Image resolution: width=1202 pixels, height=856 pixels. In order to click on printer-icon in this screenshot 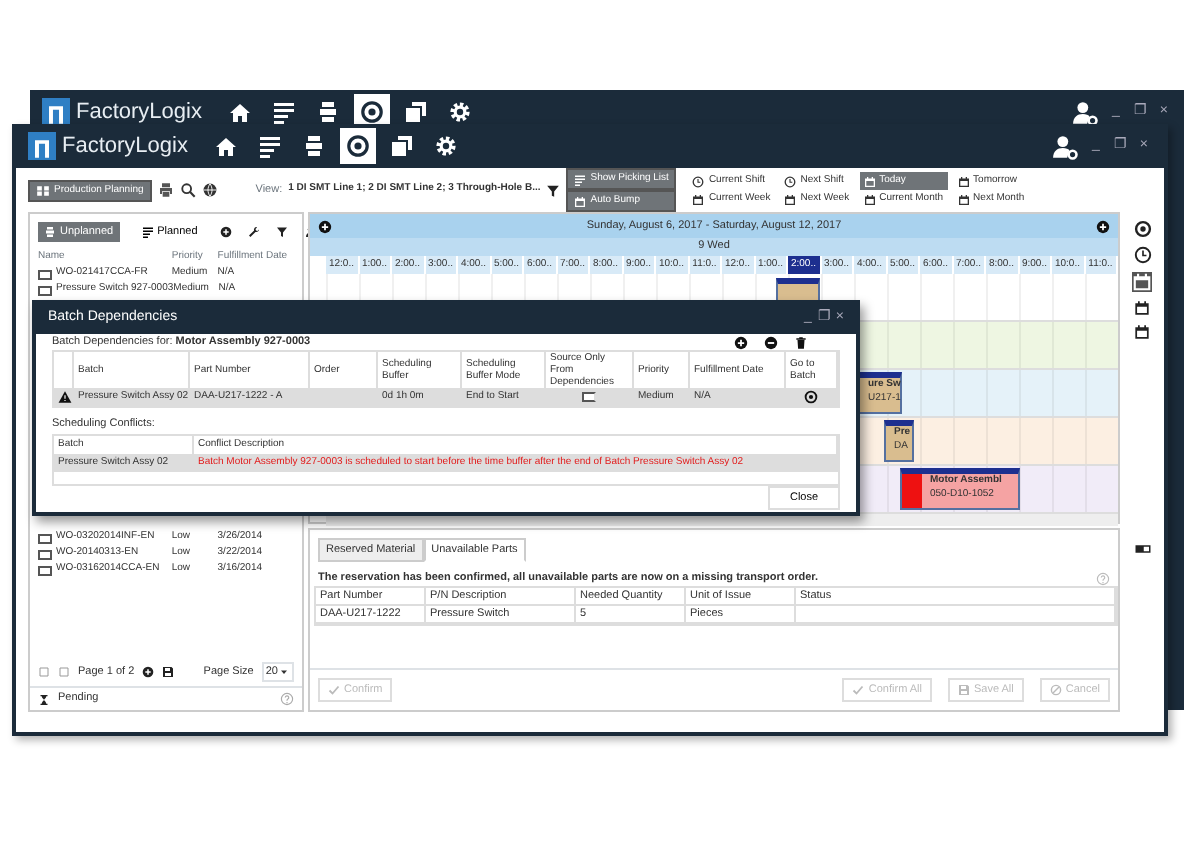, I will do `click(165, 190)`.